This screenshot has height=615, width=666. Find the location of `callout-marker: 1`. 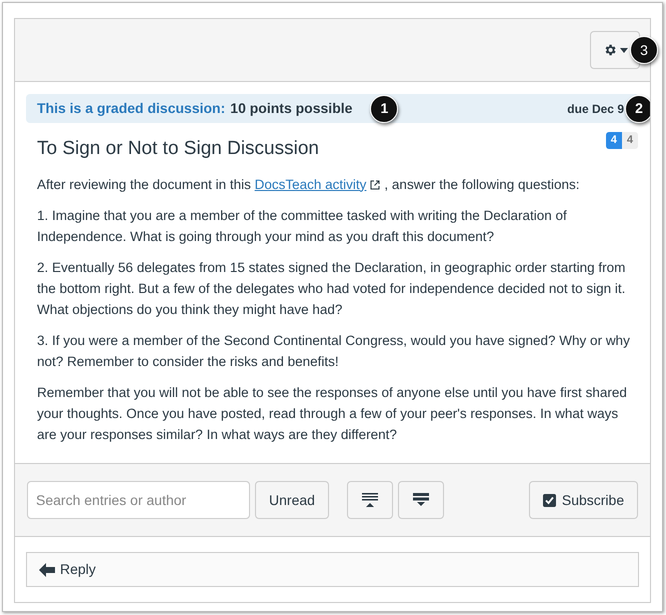

callout-marker: 1 is located at coordinates (384, 108).